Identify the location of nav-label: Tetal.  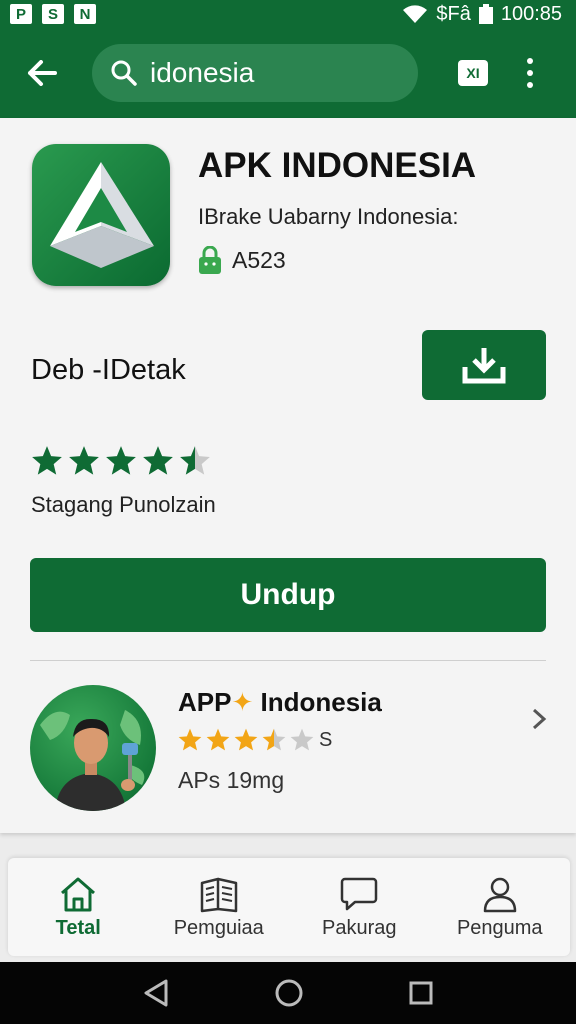
(78, 927).